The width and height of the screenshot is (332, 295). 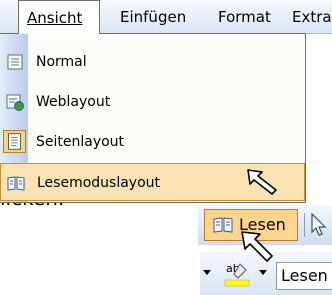 I want to click on normal-view-icon, so click(x=15, y=62).